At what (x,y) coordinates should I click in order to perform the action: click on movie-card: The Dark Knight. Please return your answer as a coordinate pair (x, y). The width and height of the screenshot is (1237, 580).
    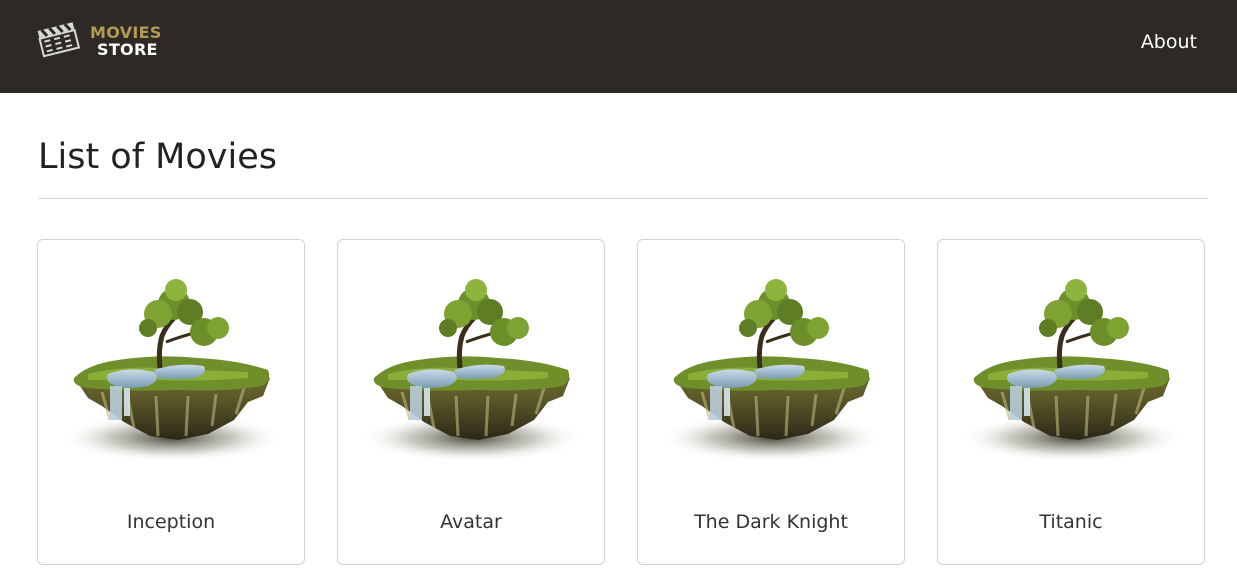
    Looking at the image, I should click on (771, 402).